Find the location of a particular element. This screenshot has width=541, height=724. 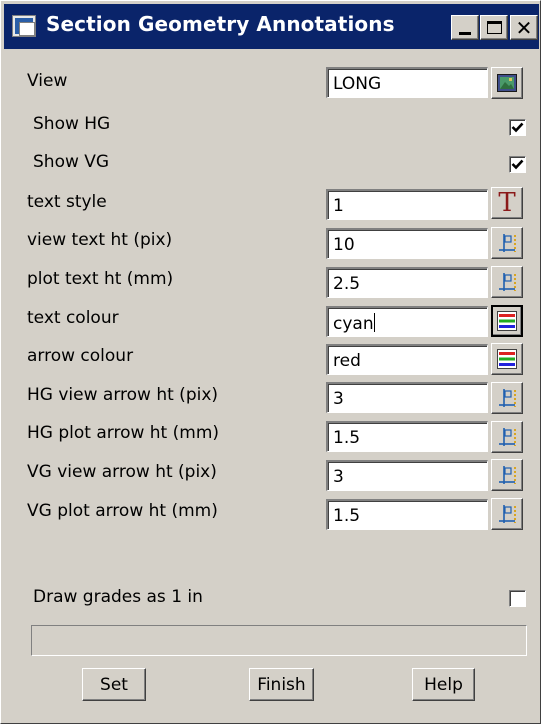

window-title: Section Geometry Annotations is located at coordinates (220, 24).